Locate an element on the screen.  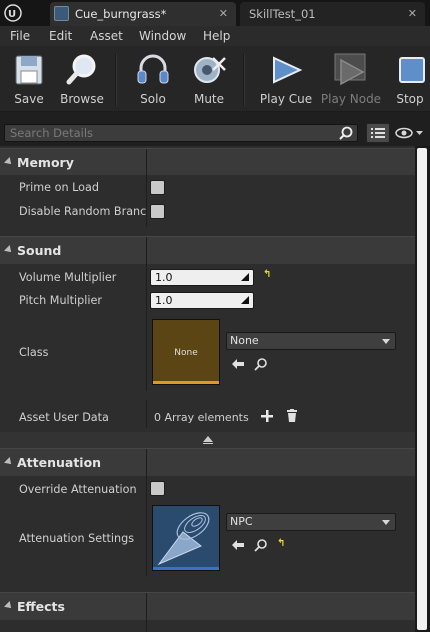
property-label: Disable Random Branch Culling is located at coordinates (82, 211).